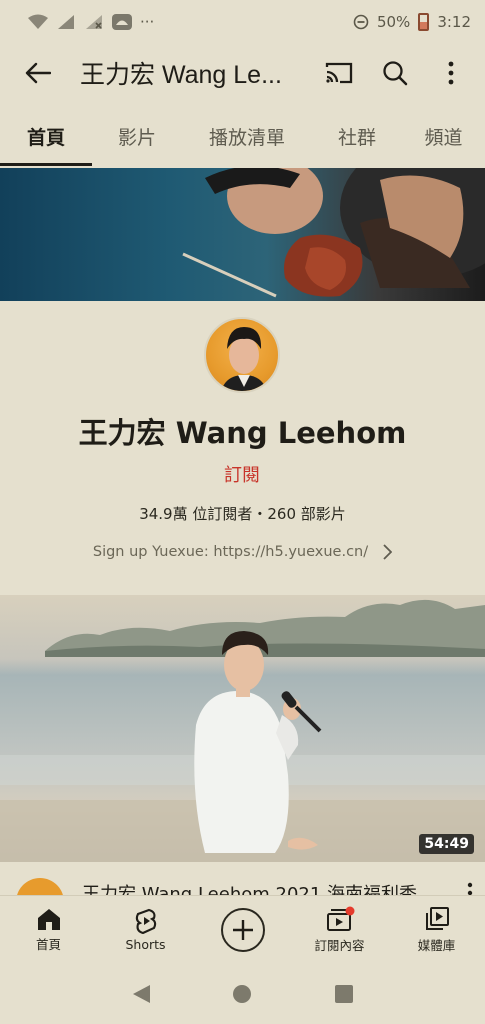 Image resolution: width=485 pixels, height=1024 pixels. Describe the element at coordinates (340, 918) in the screenshot. I see `subscriptions-icon` at that location.